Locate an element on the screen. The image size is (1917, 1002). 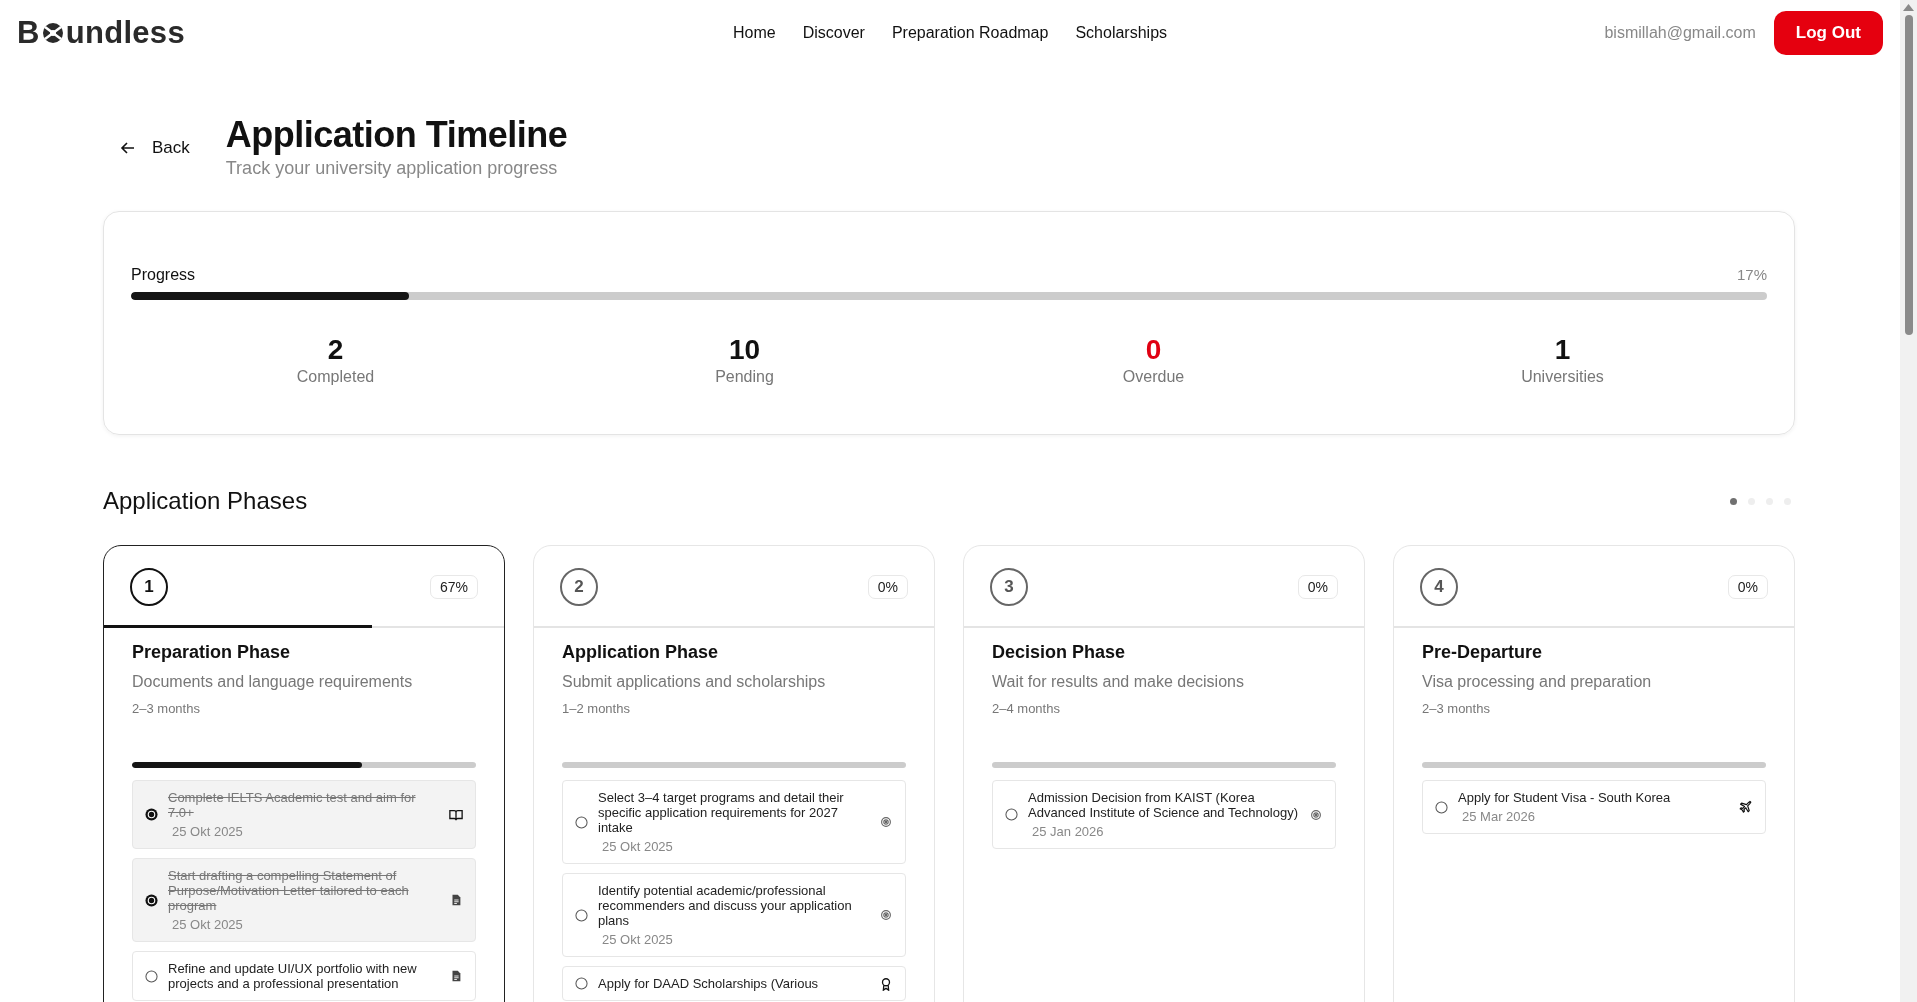
phase-description: Documents and language requirements is located at coordinates (273, 682).